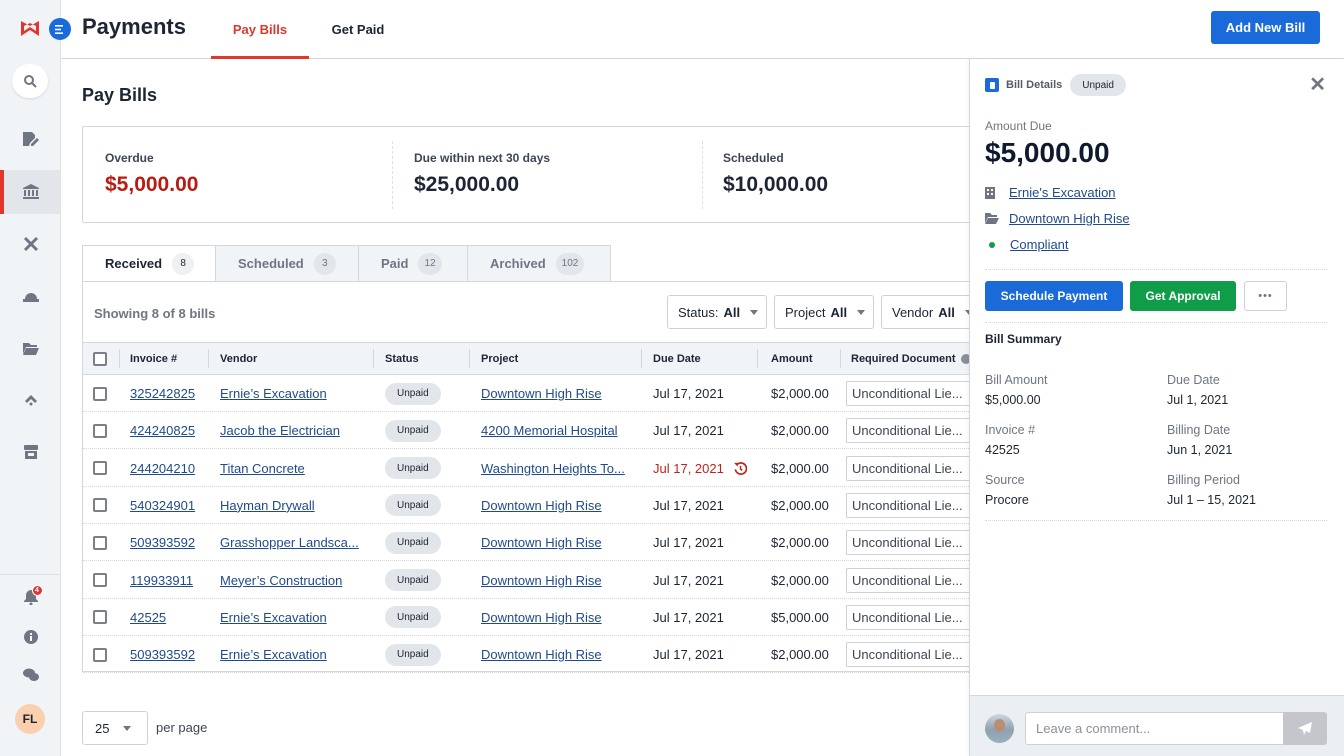 The height and width of the screenshot is (756, 1344). Describe the element at coordinates (499, 358) in the screenshot. I see `col-project: Project` at that location.